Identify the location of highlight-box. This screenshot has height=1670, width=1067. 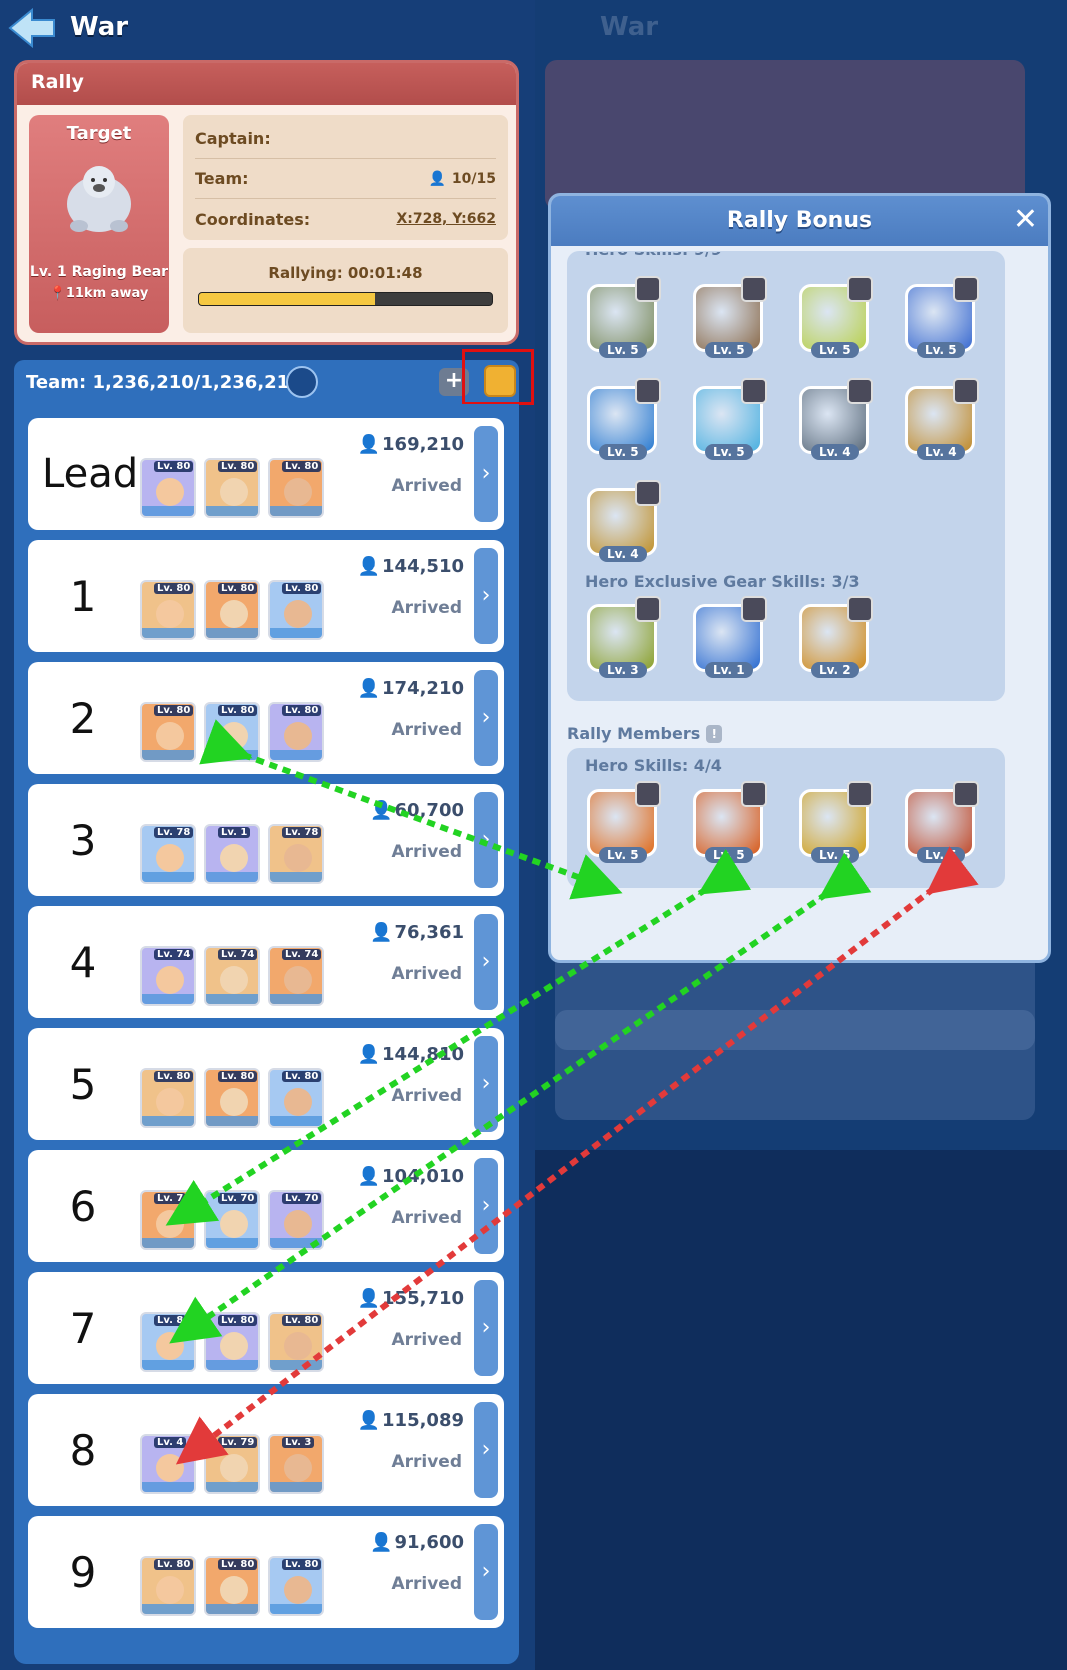
(498, 377).